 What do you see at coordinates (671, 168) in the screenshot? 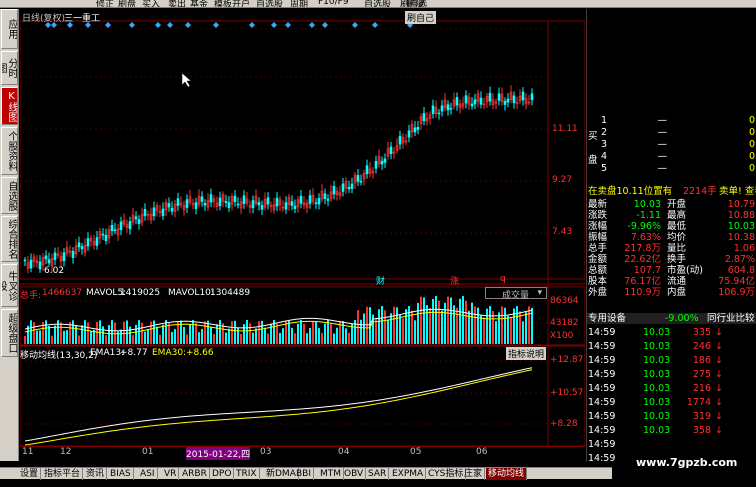
I see `orderbook-row: 5 — 0` at bounding box center [671, 168].